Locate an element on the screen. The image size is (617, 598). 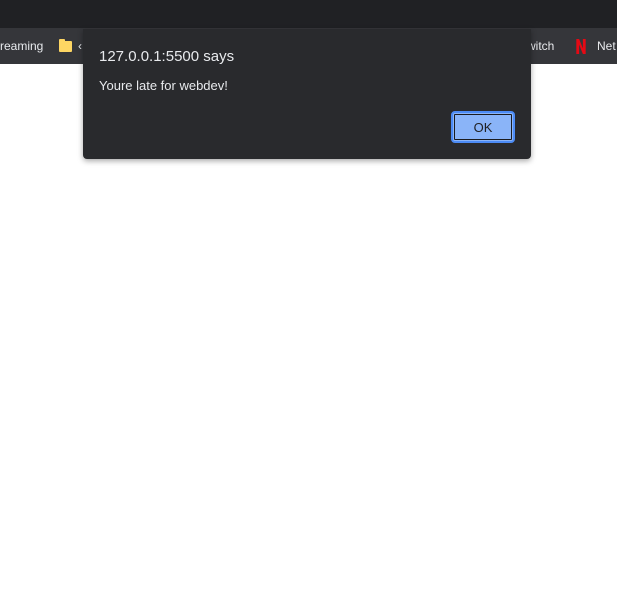
bookmark-folder: ‹ is located at coordinates (70, 46).